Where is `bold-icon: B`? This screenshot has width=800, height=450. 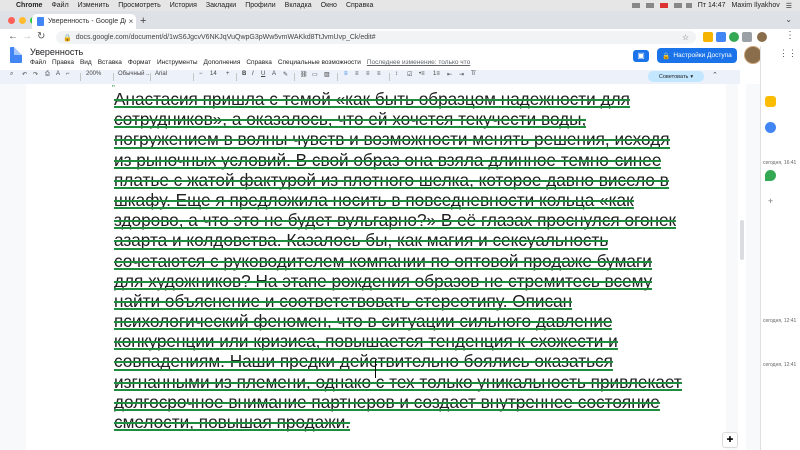
bold-icon: B is located at coordinates (244, 74).